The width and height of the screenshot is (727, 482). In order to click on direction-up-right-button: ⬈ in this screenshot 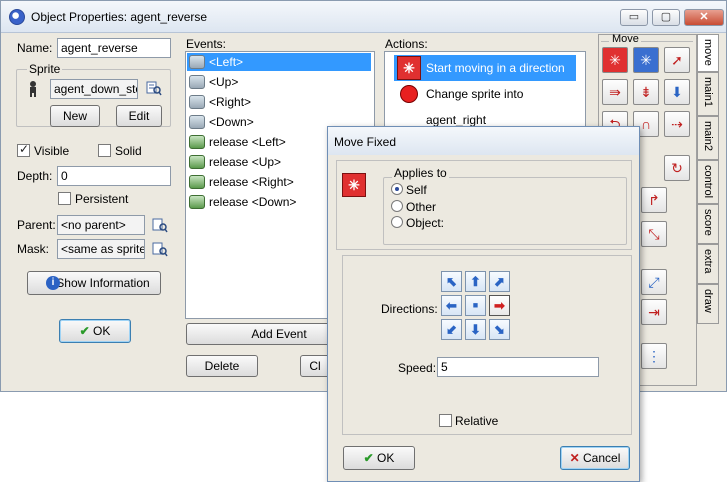, I will do `click(499, 281)`.